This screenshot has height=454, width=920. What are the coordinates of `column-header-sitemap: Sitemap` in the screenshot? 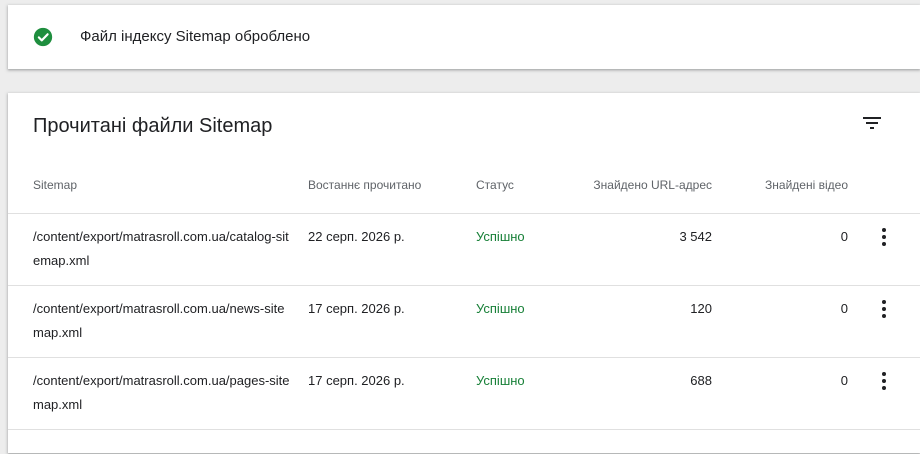 It's located at (55, 185).